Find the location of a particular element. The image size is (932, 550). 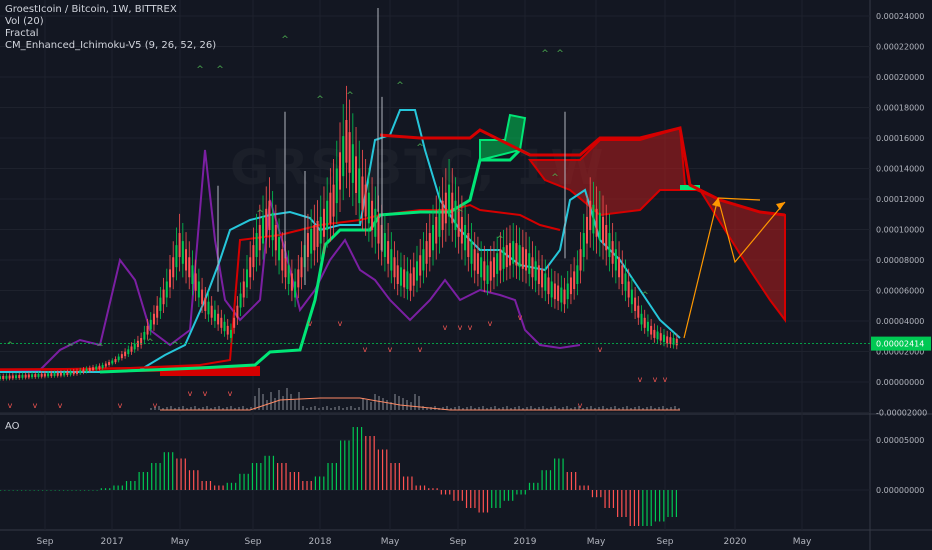

legend-vol: Vol (20) is located at coordinates (110, 22).